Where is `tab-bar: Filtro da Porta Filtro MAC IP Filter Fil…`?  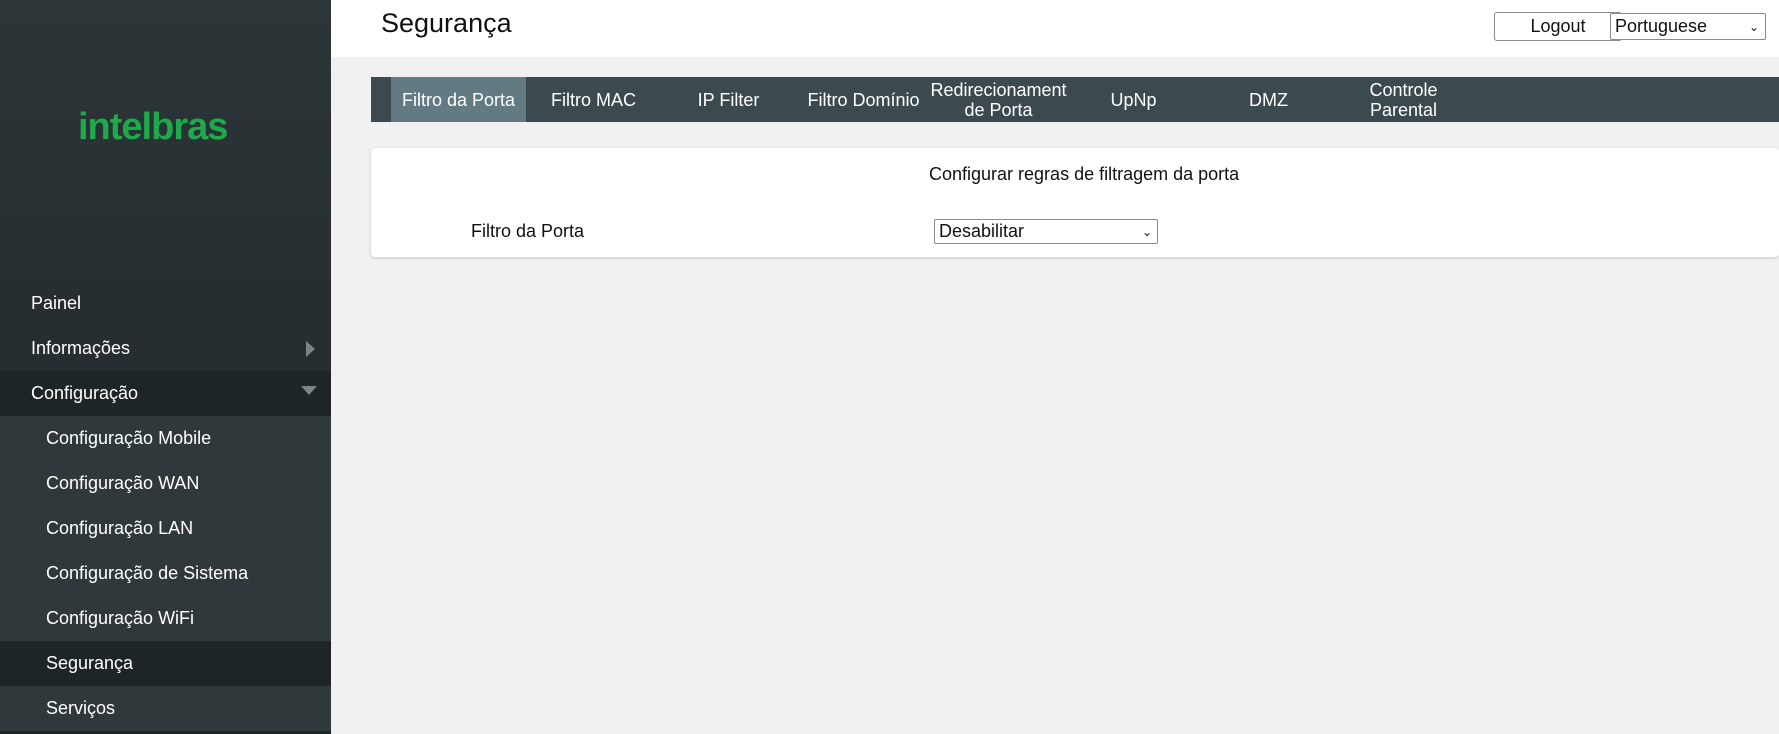
tab-bar: Filtro da Porta Filtro MAC IP Filter Fil… is located at coordinates (1075, 99).